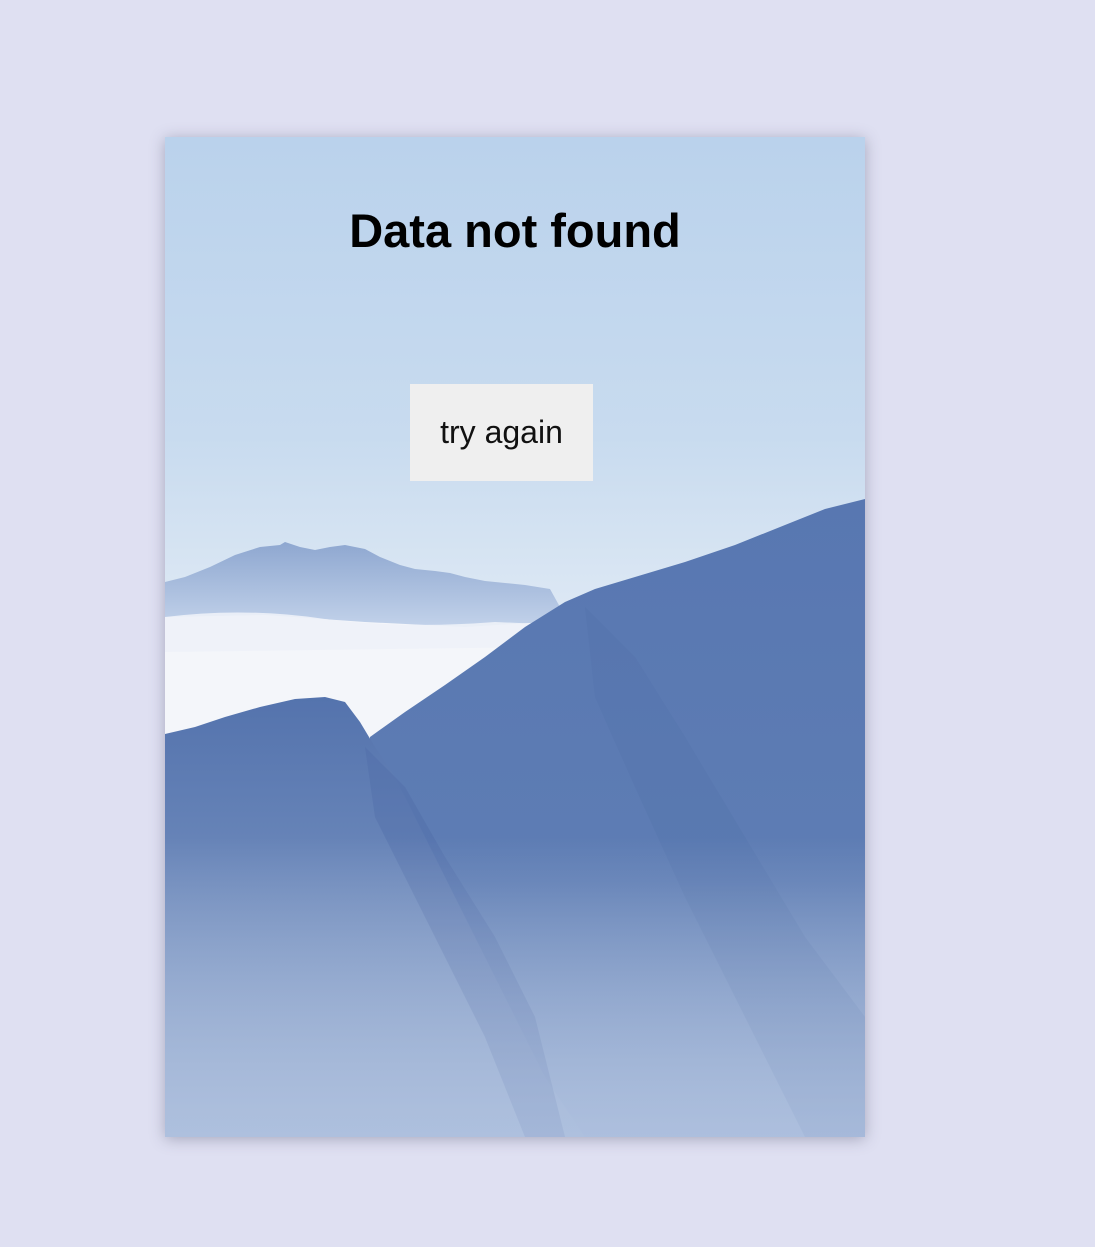  Describe the element at coordinates (501, 432) in the screenshot. I see `try-again-button: try again` at that location.